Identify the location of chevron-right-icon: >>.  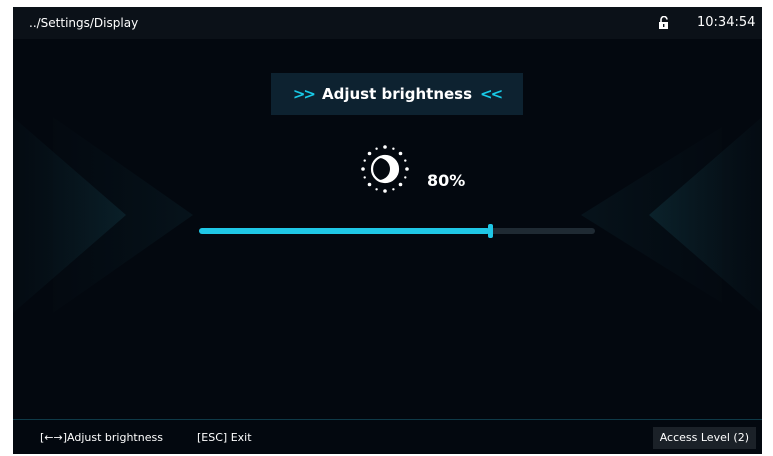
(304, 94).